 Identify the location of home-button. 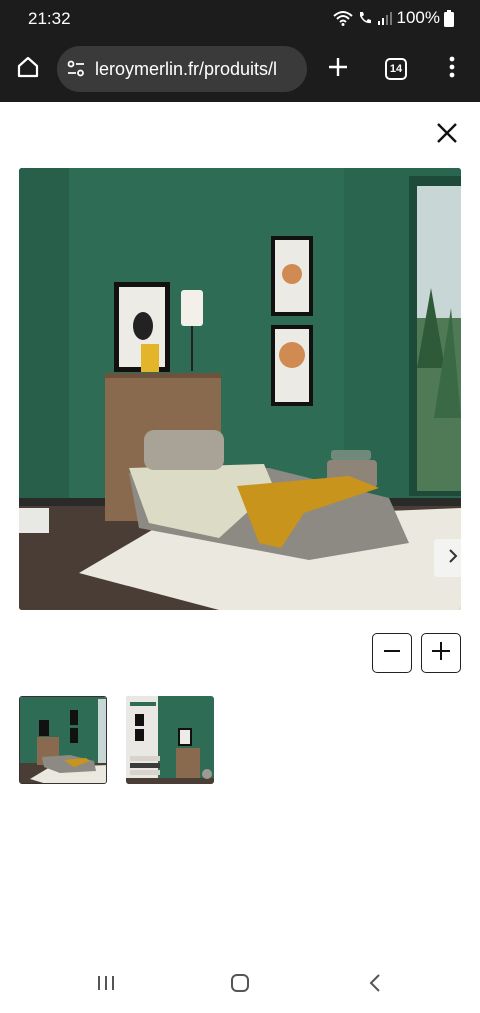
(28, 69).